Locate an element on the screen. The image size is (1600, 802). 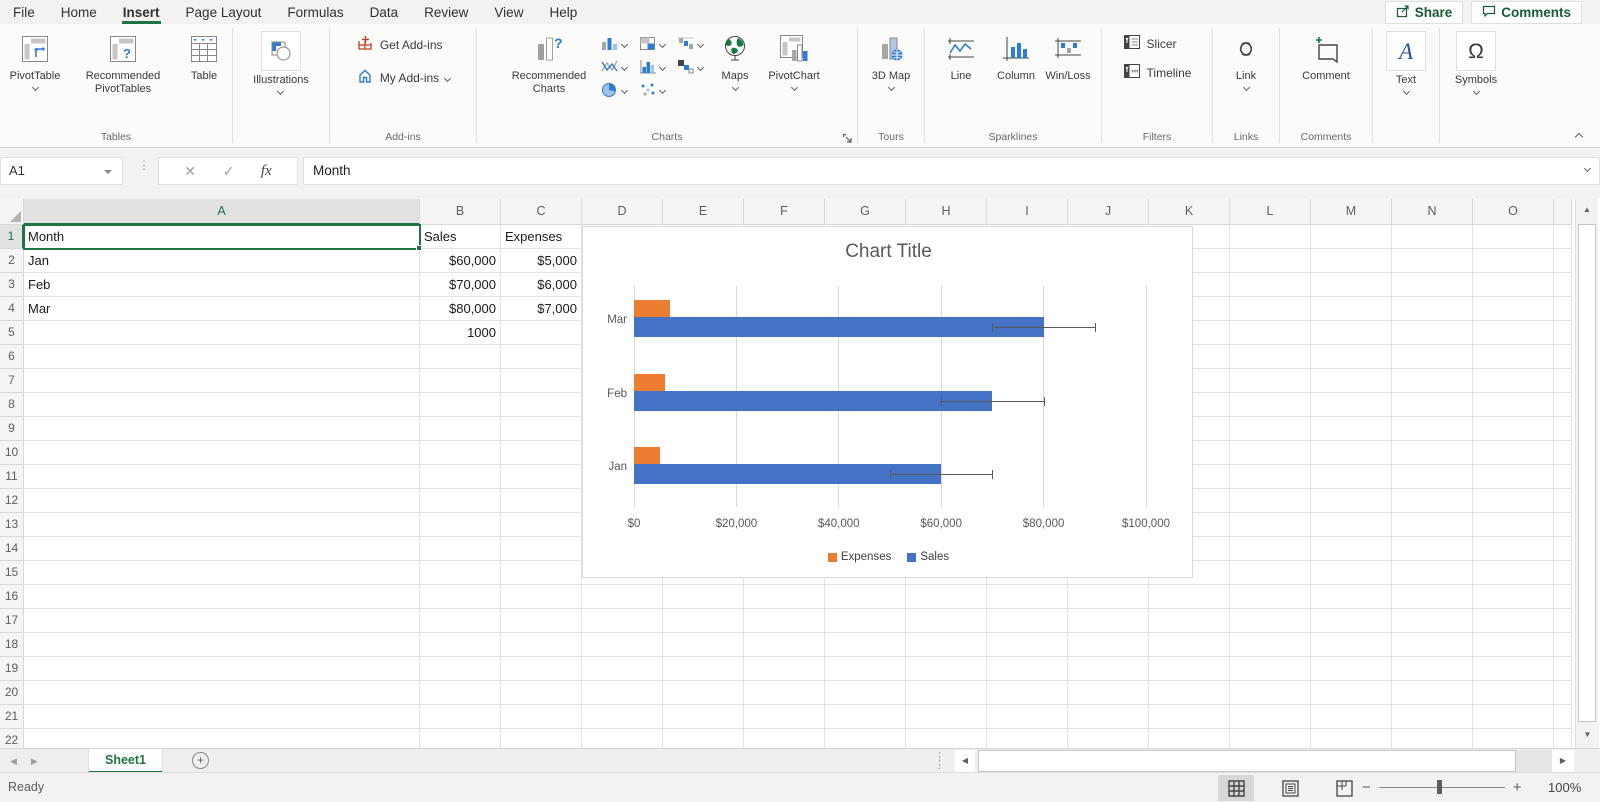
cell-C9 is located at coordinates (541, 429).